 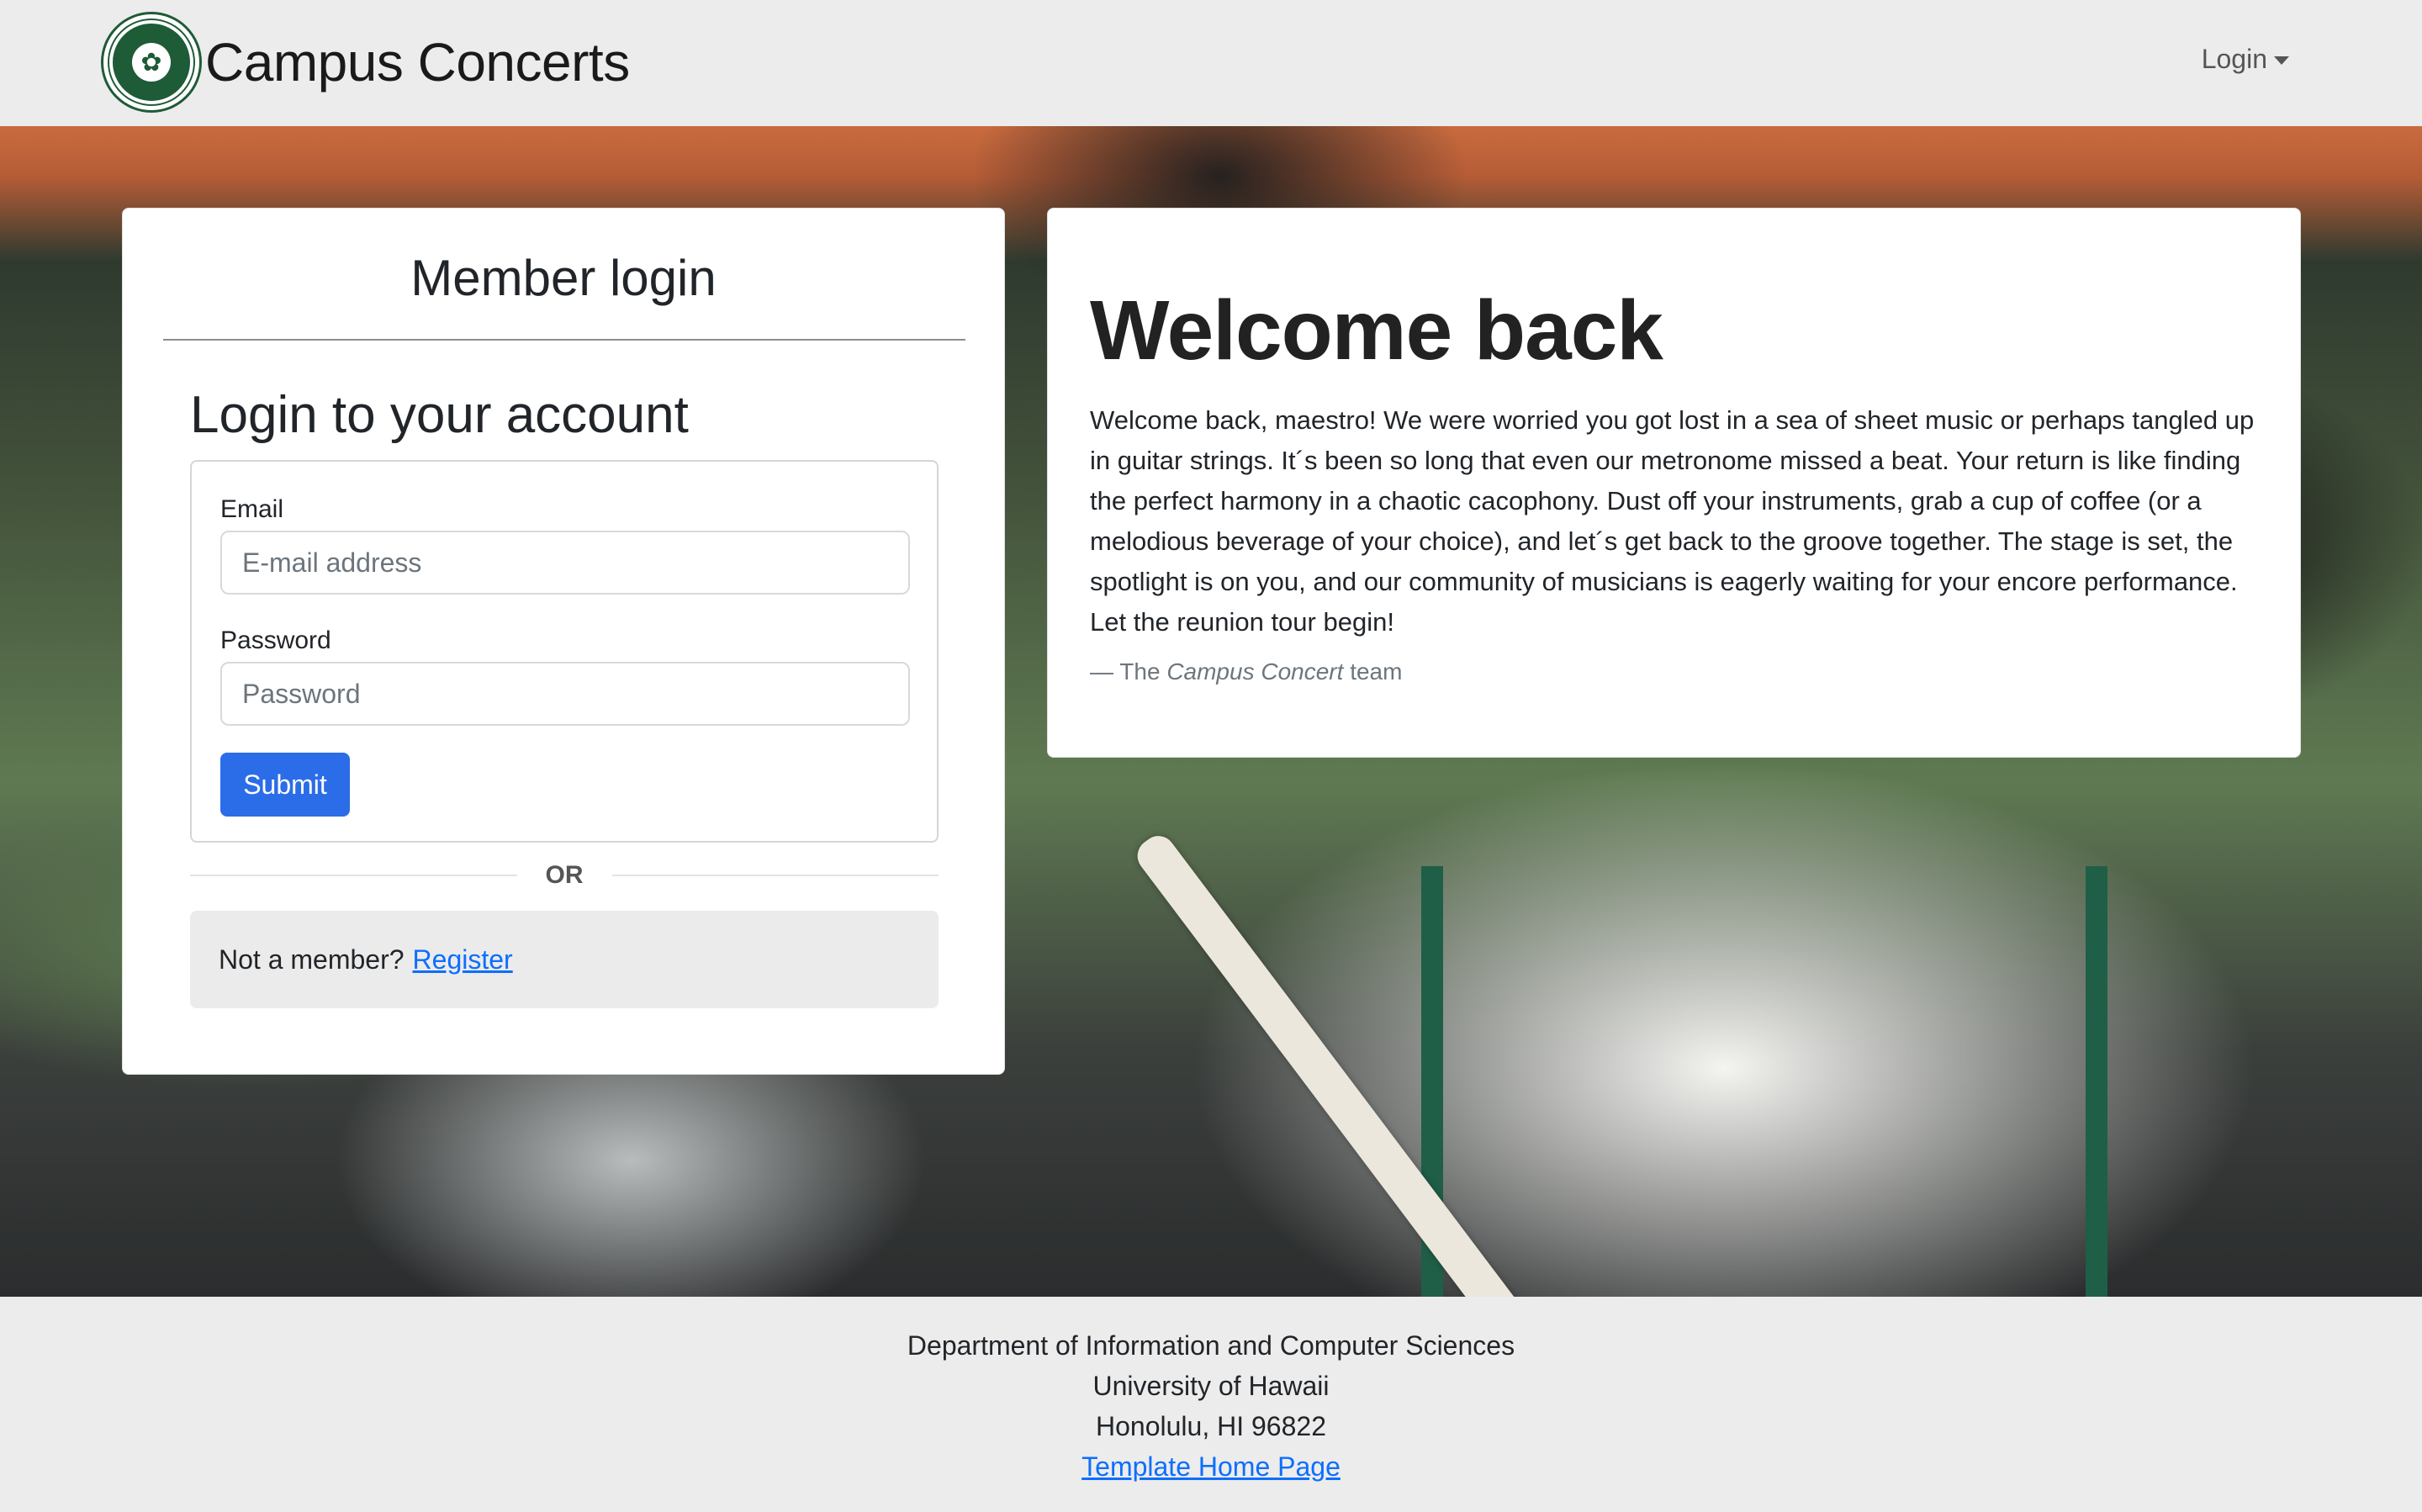 I want to click on login-card-title: Member login, so click(x=563, y=278).